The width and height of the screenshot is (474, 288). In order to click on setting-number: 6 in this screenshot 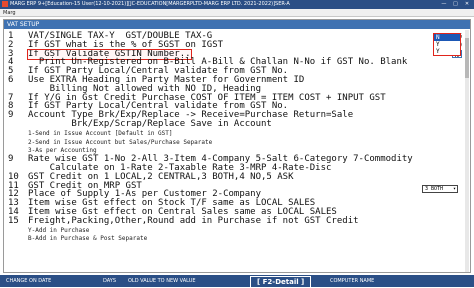, I will do `click(11, 79)`.